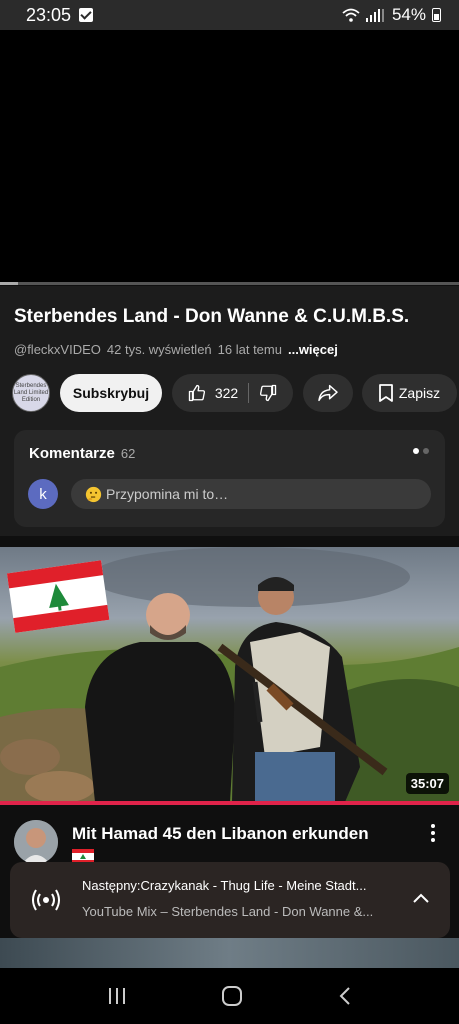  Describe the element at coordinates (128, 453) in the screenshot. I see `comments-count: 62` at that location.